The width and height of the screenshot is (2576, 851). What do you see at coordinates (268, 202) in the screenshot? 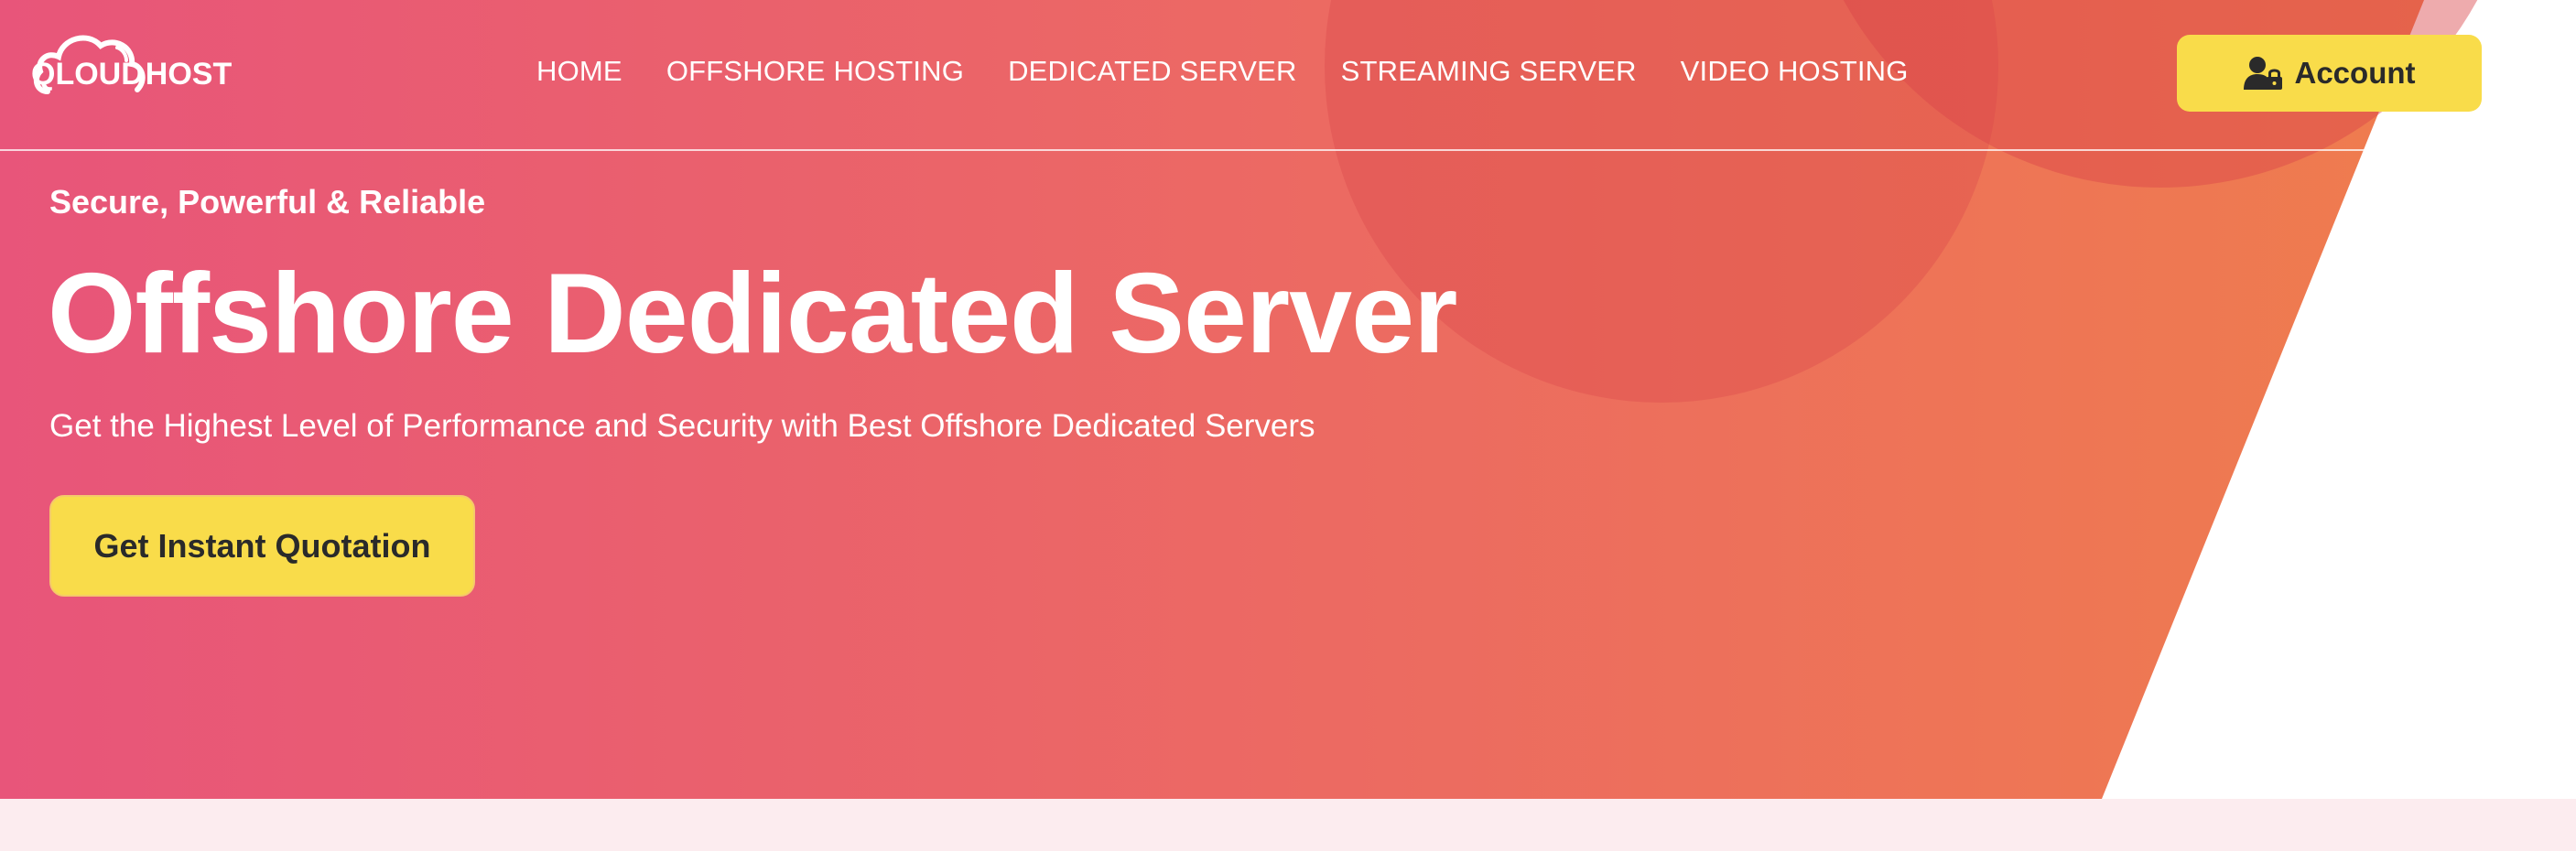
I see `hero-tagline: Secure, Powerful & Reliable` at bounding box center [268, 202].